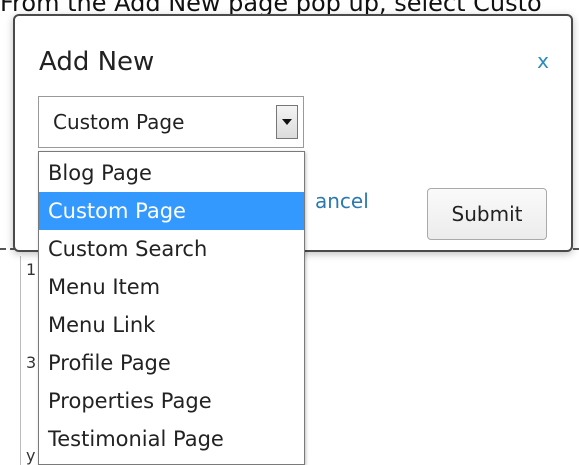  I want to click on submit-button: Submit, so click(487, 214).